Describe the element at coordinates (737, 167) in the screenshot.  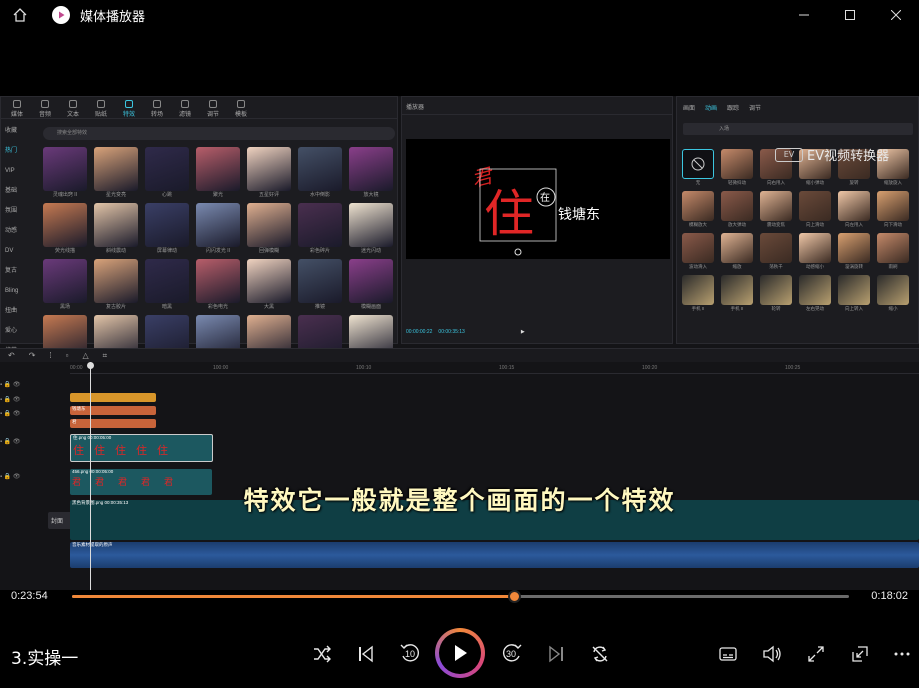
I see `animation-item: 轻微抖动` at that location.